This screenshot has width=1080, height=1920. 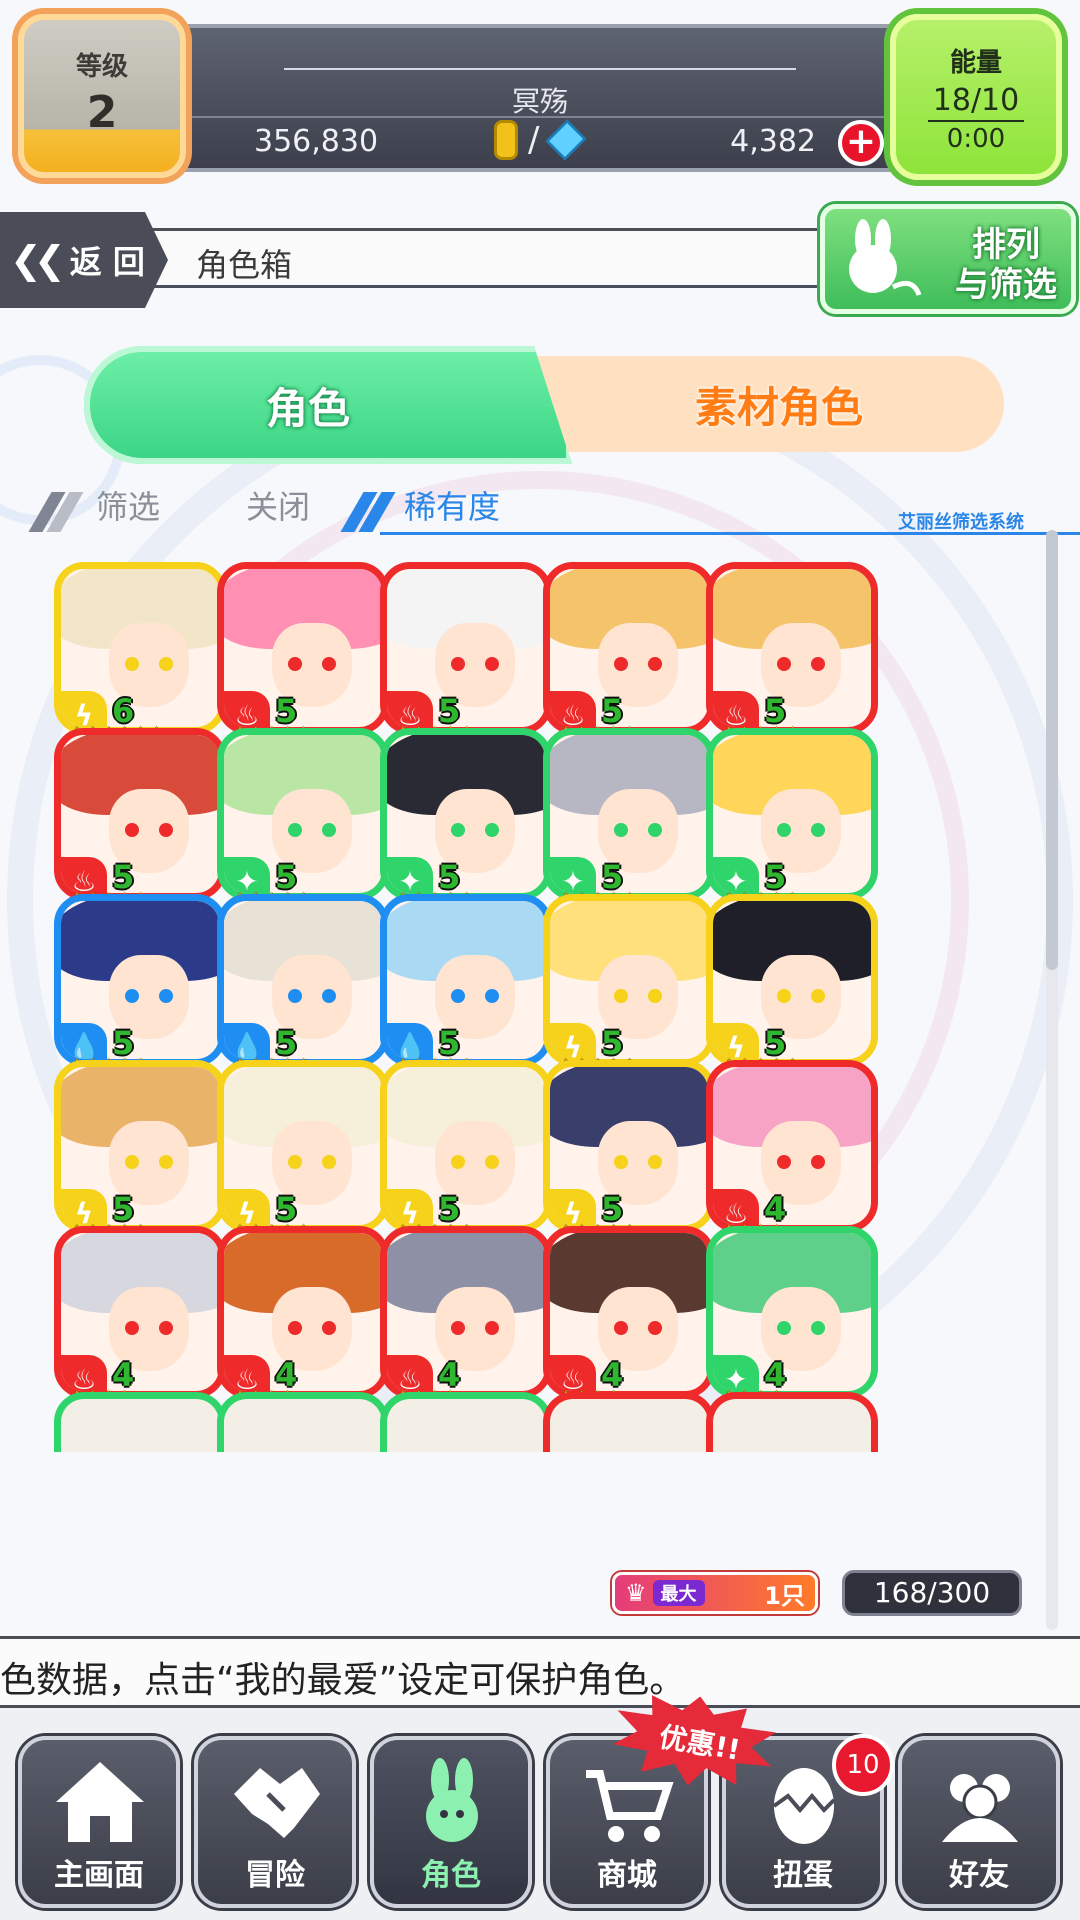 I want to click on crown-icon: ♛, so click(x=636, y=1593).